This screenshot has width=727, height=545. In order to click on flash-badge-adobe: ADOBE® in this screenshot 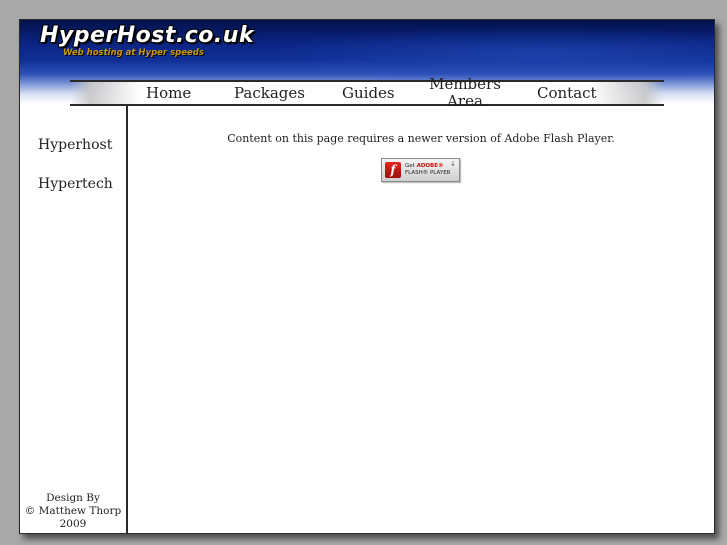, I will do `click(430, 166)`.